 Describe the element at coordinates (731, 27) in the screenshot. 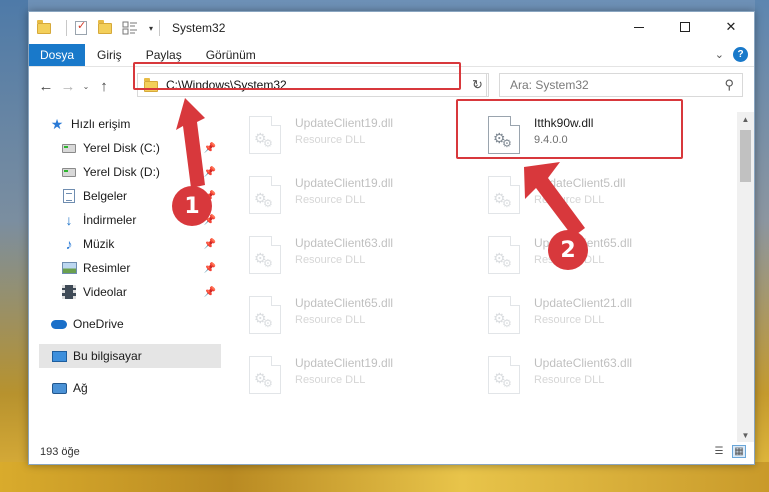

I see `close-button: ✕` at that location.